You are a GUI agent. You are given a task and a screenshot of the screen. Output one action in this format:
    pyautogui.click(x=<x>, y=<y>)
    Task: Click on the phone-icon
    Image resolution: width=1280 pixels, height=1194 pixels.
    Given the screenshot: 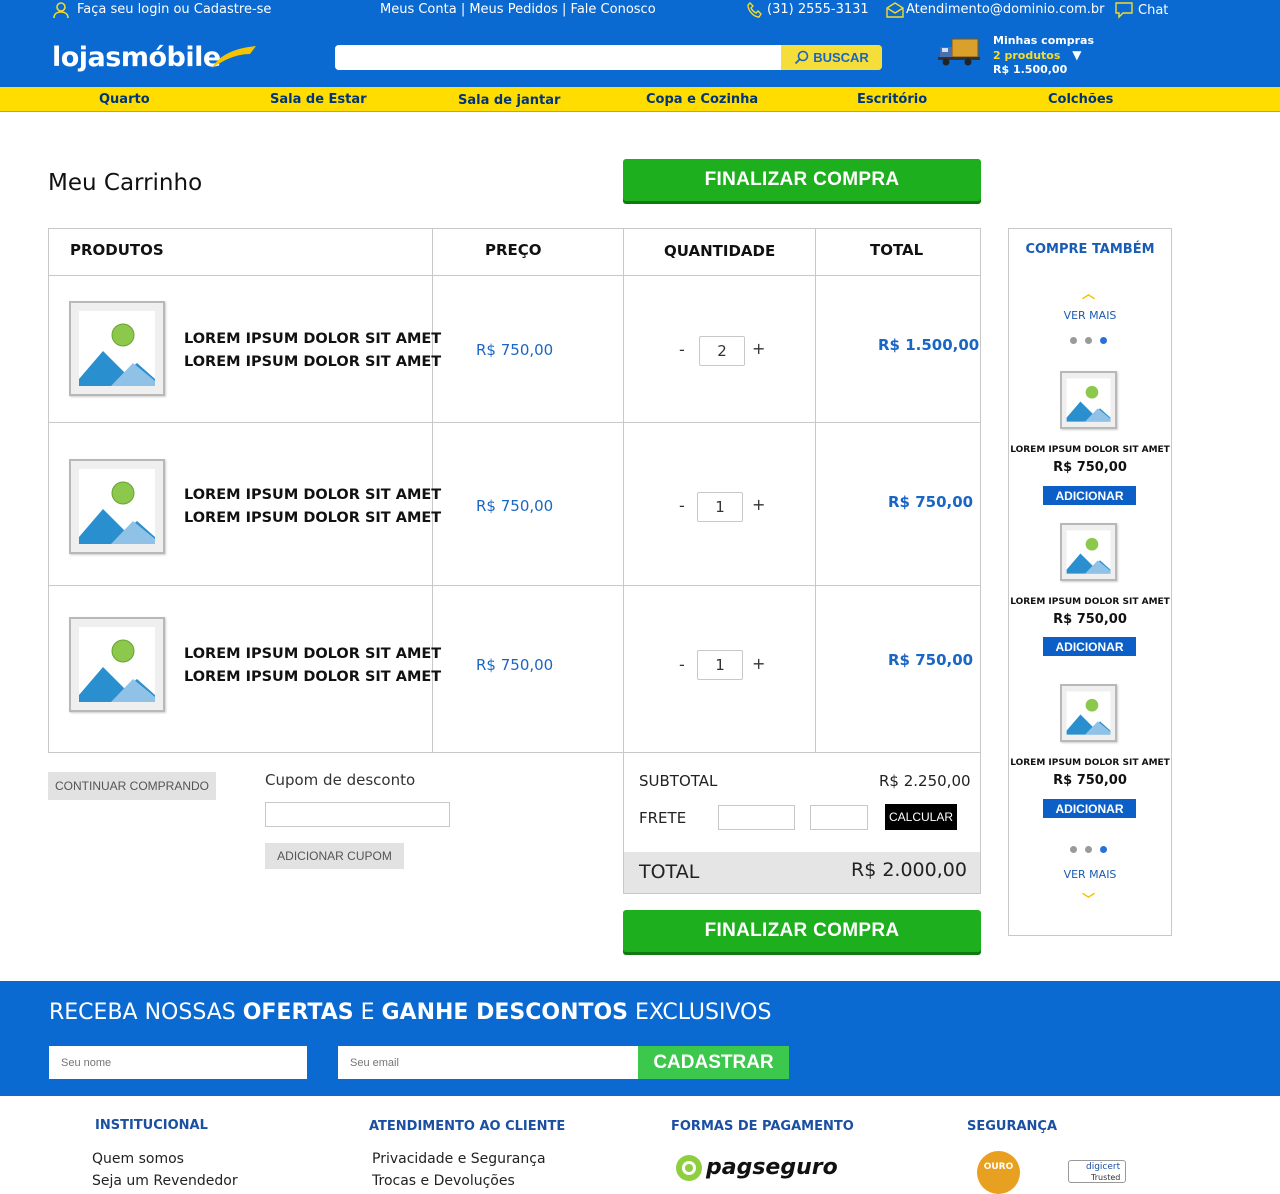 What is the action you would take?
    pyautogui.click(x=755, y=12)
    